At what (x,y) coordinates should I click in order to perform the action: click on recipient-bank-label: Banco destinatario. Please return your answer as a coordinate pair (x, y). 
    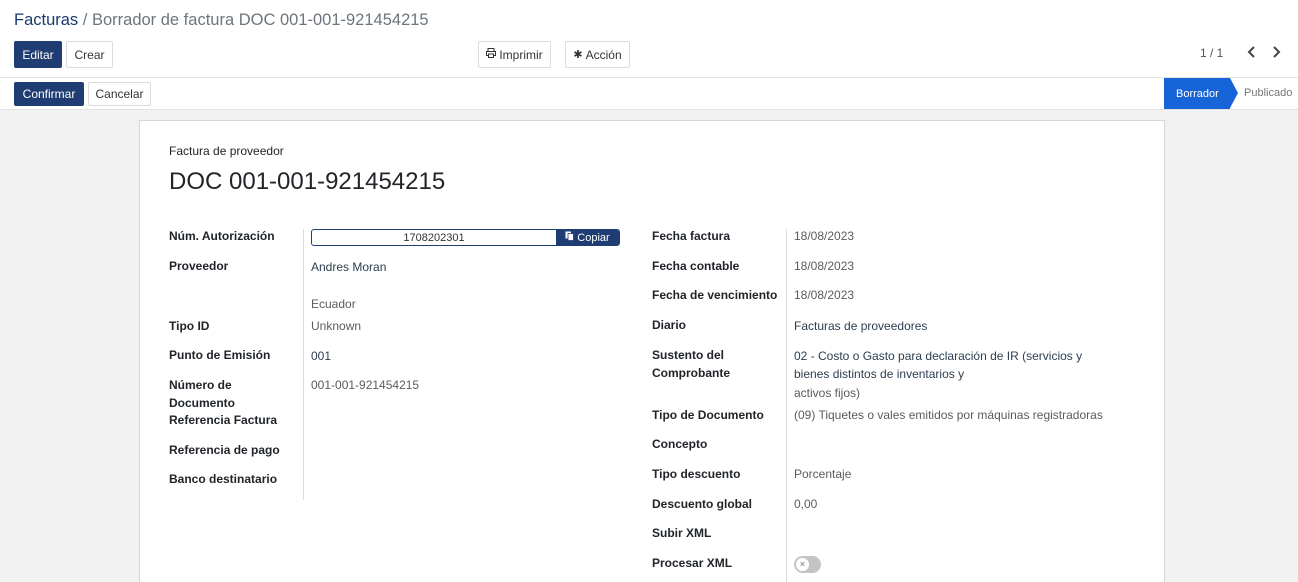
    Looking at the image, I should click on (223, 479).